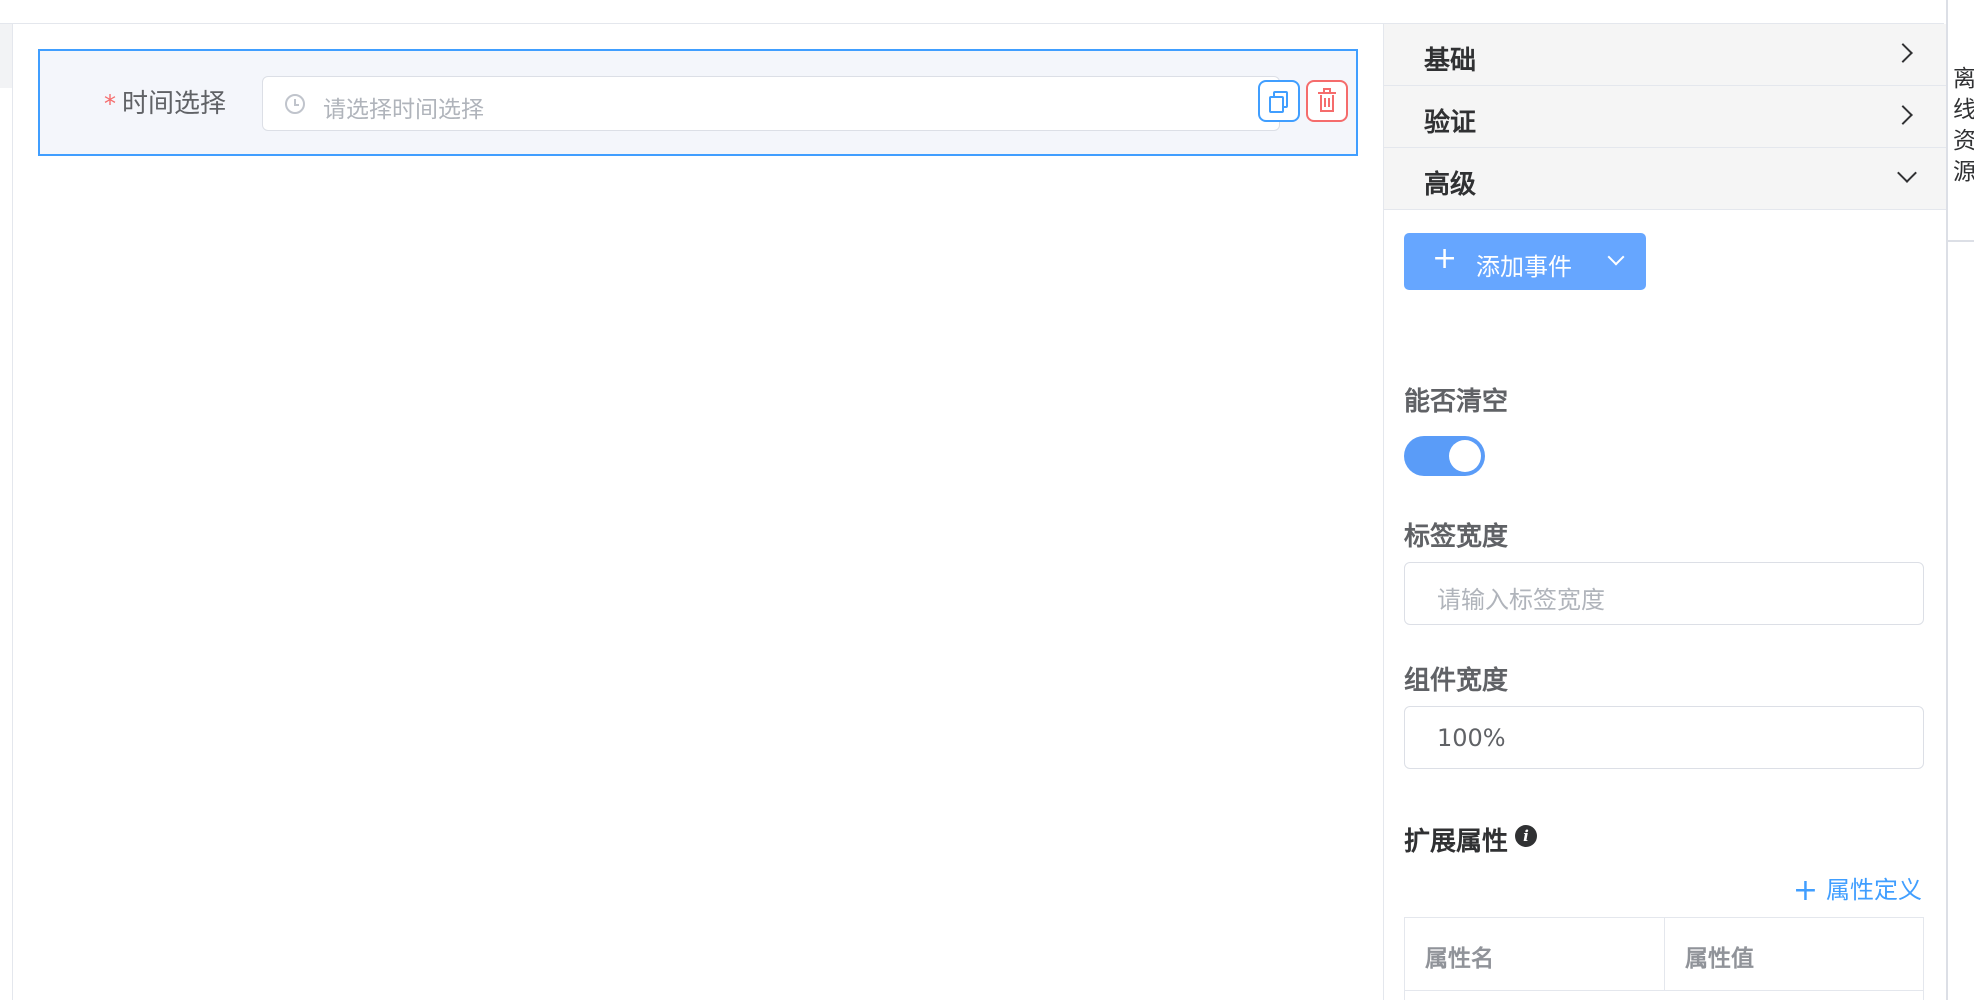 This screenshot has height=1000, width=1974. What do you see at coordinates (972, 12) in the screenshot?
I see `top-bar` at bounding box center [972, 12].